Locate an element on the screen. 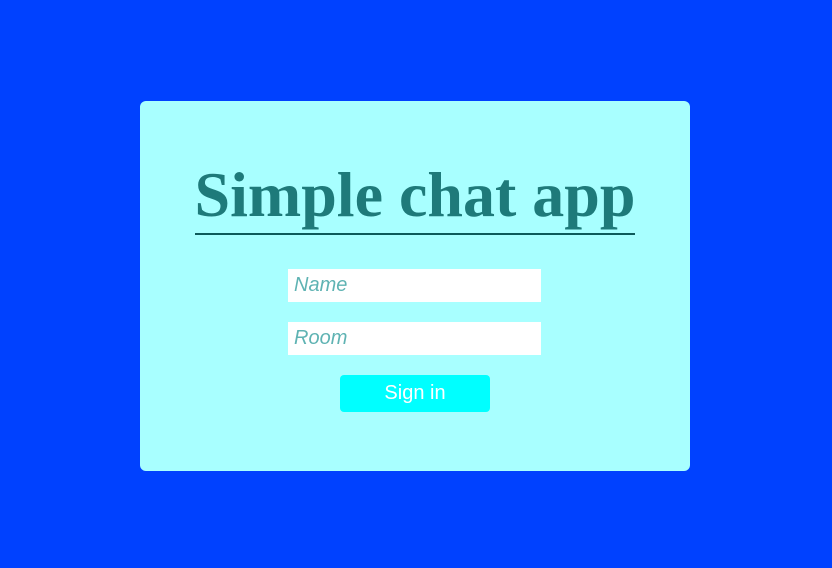 The width and height of the screenshot is (832, 568). sign-in-button: Sign in is located at coordinates (415, 393).